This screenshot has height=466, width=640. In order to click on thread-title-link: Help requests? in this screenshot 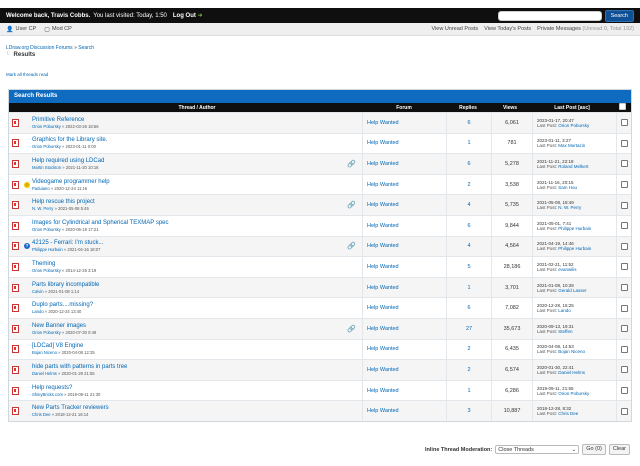, I will do `click(197, 388)`.